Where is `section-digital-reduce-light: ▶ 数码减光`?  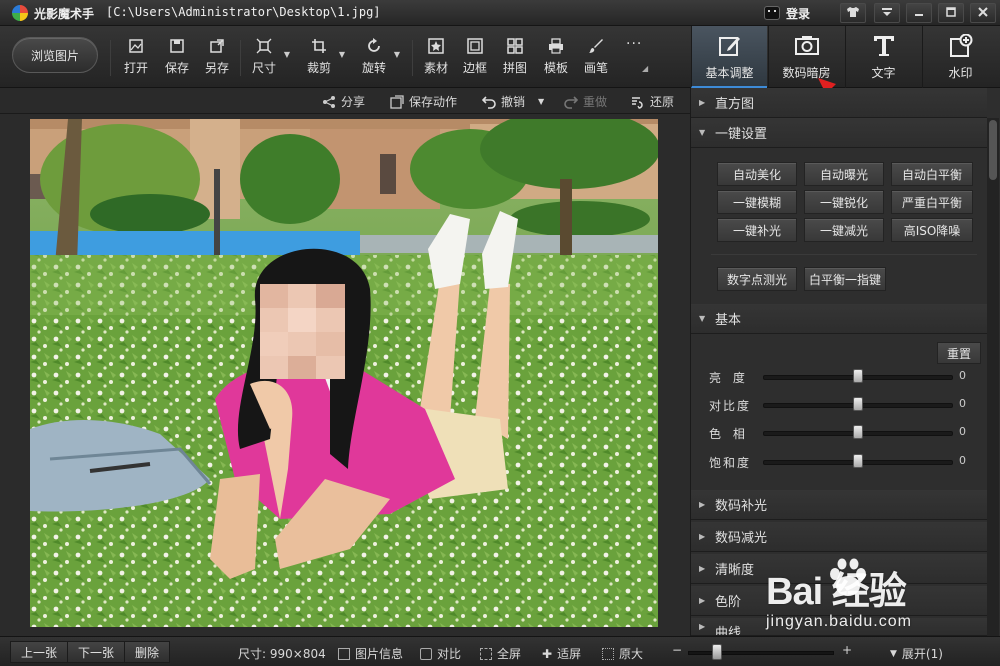 section-digital-reduce-light: ▶ 数码减光 is located at coordinates (839, 537).